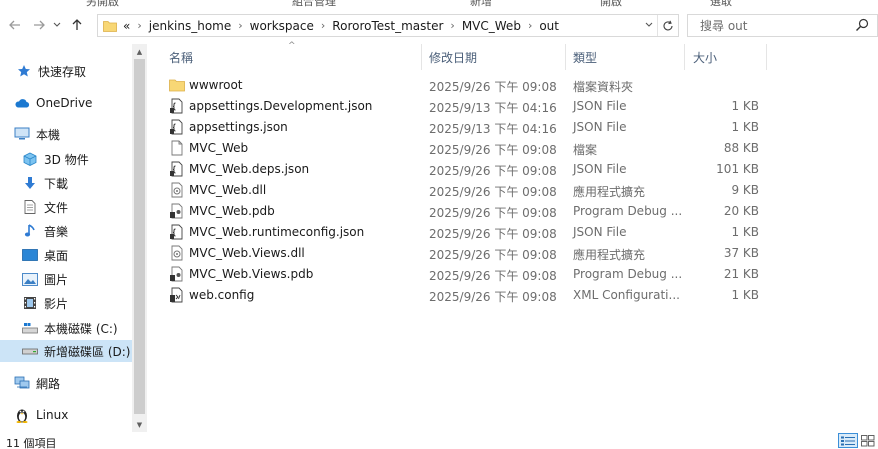 The width and height of the screenshot is (878, 449). What do you see at coordinates (667, 25) in the screenshot?
I see `refresh-button` at bounding box center [667, 25].